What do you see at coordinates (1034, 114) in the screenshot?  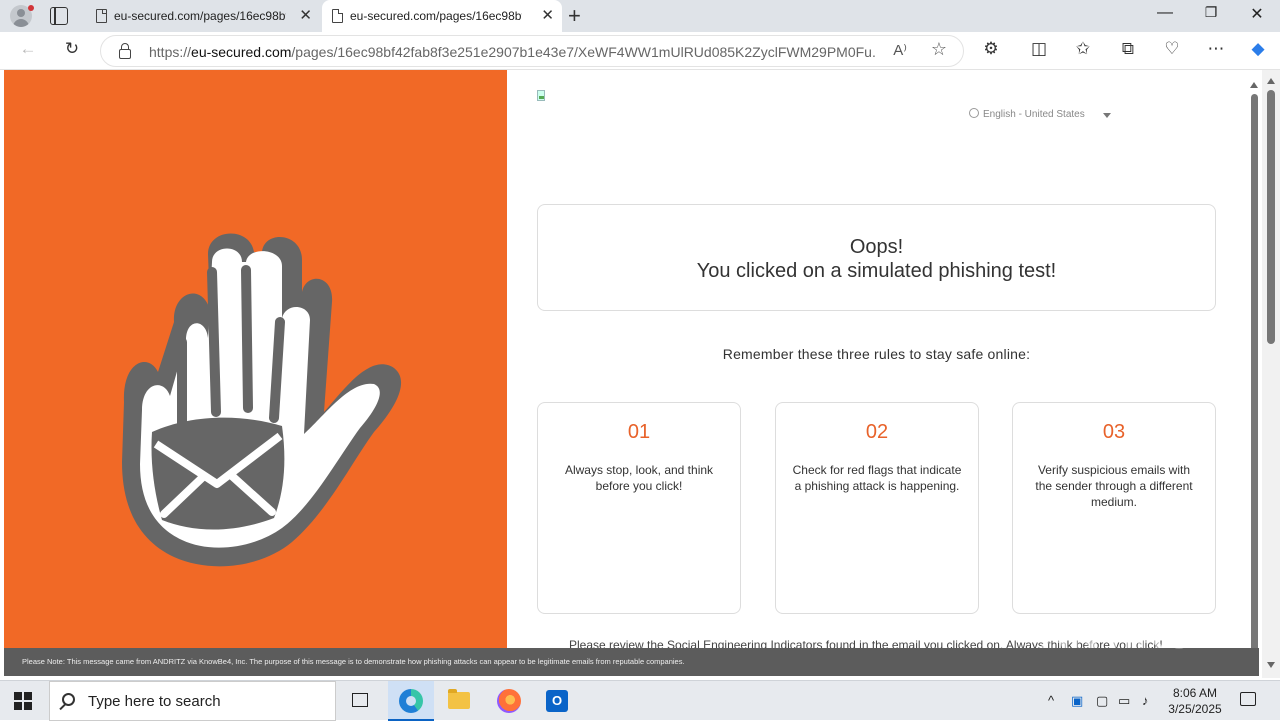 I see `language-label: English - United States` at bounding box center [1034, 114].